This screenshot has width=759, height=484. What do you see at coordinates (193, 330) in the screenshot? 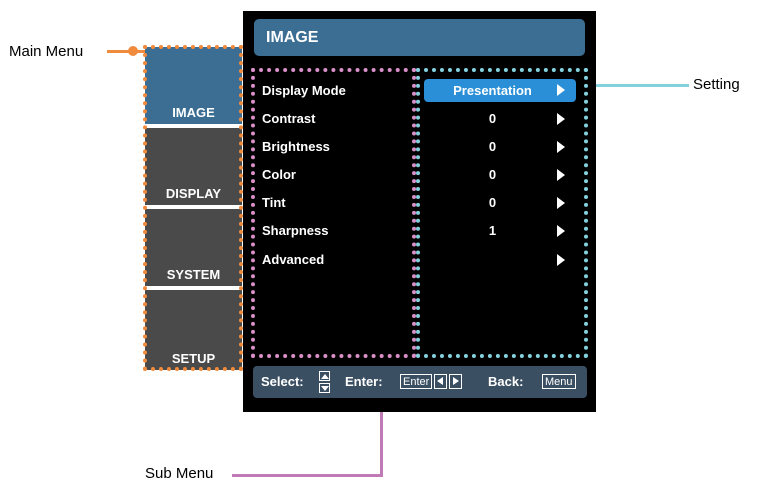
I see `tab-setup: SETUP` at bounding box center [193, 330].